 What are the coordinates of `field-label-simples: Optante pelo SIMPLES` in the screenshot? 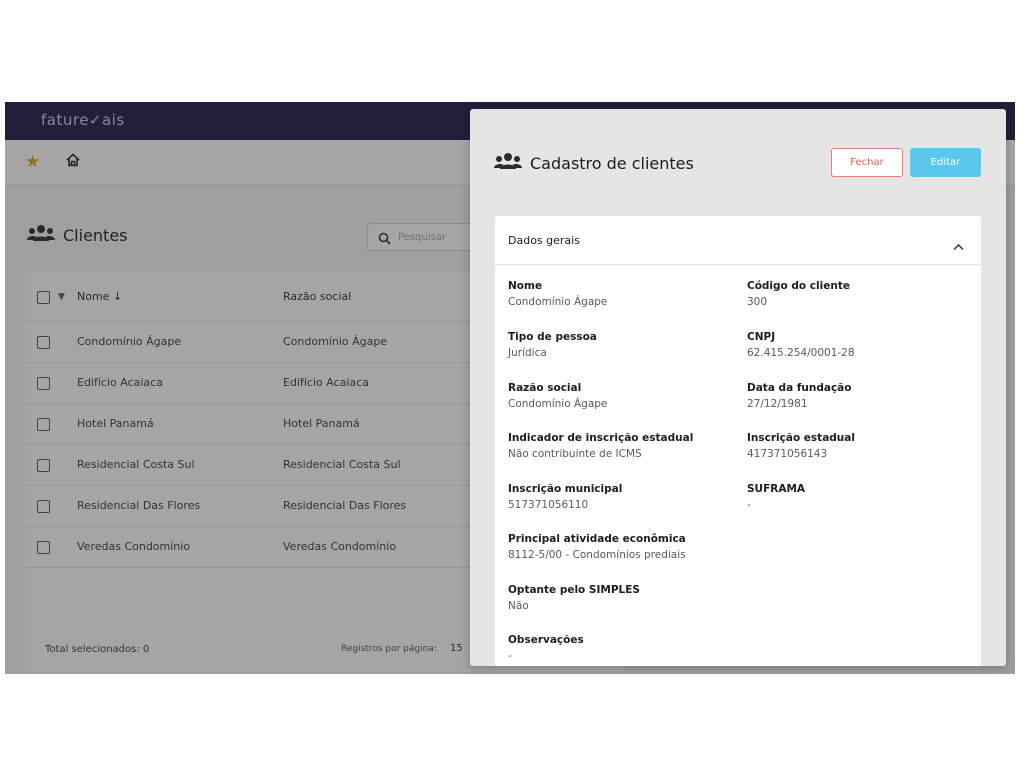 It's located at (574, 590).